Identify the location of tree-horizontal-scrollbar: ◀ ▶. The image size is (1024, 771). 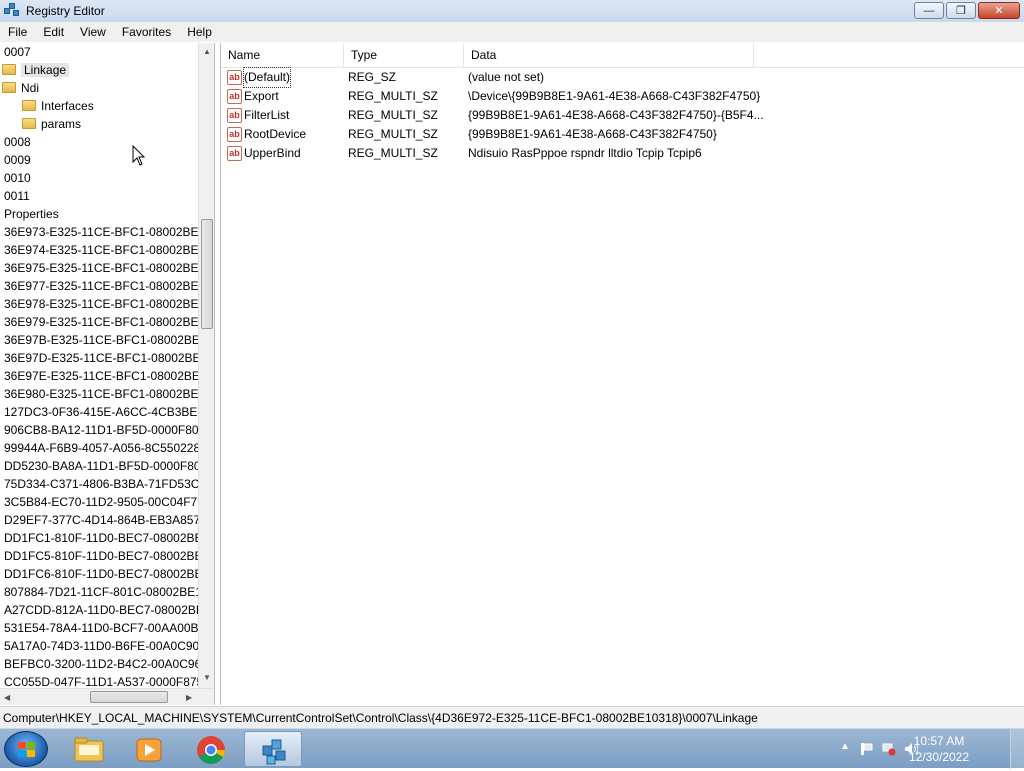
(107, 696).